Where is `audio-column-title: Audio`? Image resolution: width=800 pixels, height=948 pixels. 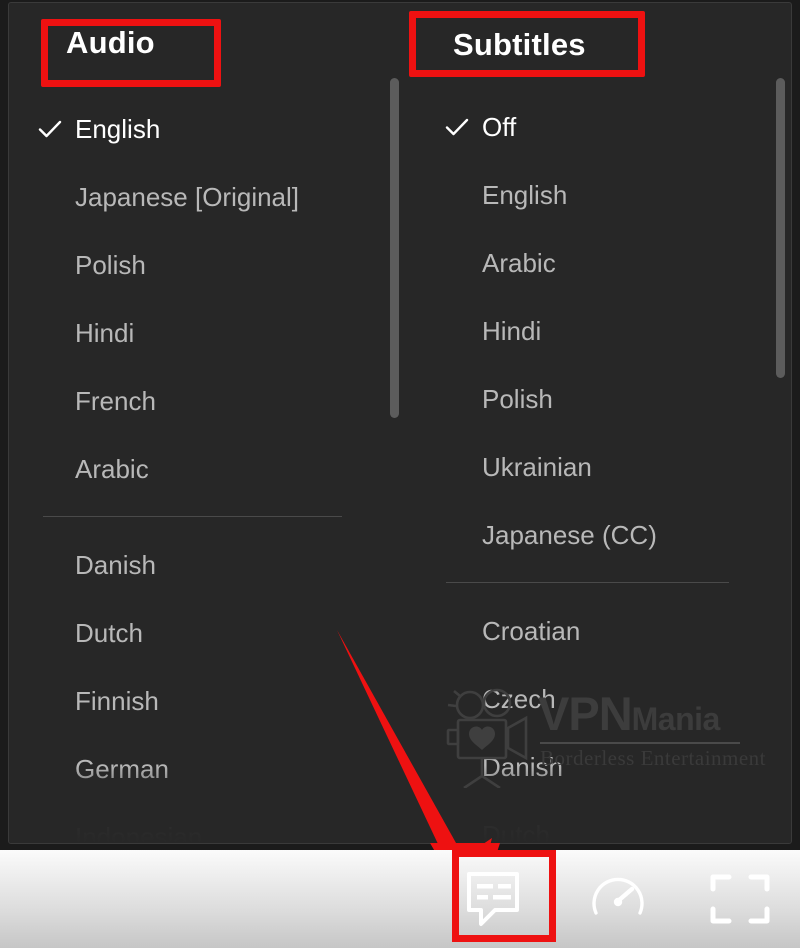 audio-column-title: Audio is located at coordinates (110, 42).